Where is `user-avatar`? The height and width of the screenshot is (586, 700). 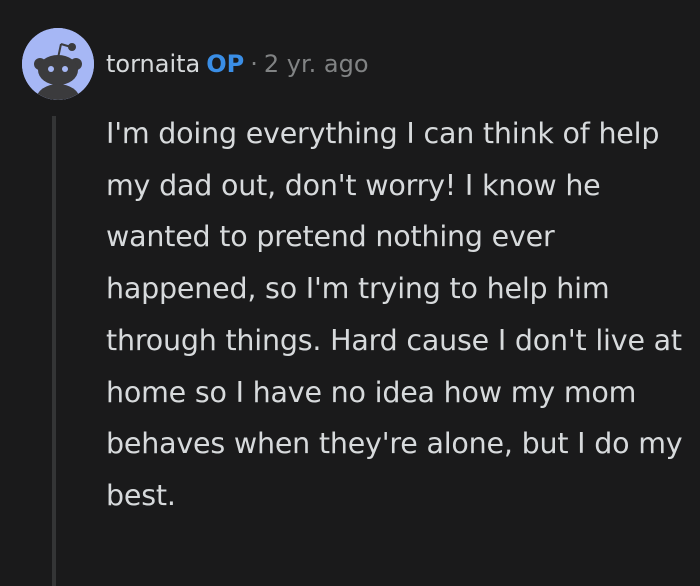 user-avatar is located at coordinates (58, 64).